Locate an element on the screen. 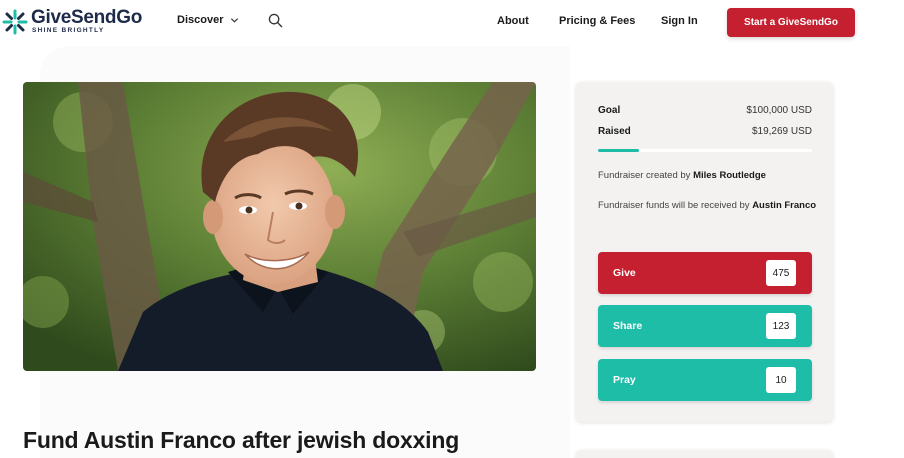 The width and height of the screenshot is (904, 458). share-count: 123 is located at coordinates (781, 326).